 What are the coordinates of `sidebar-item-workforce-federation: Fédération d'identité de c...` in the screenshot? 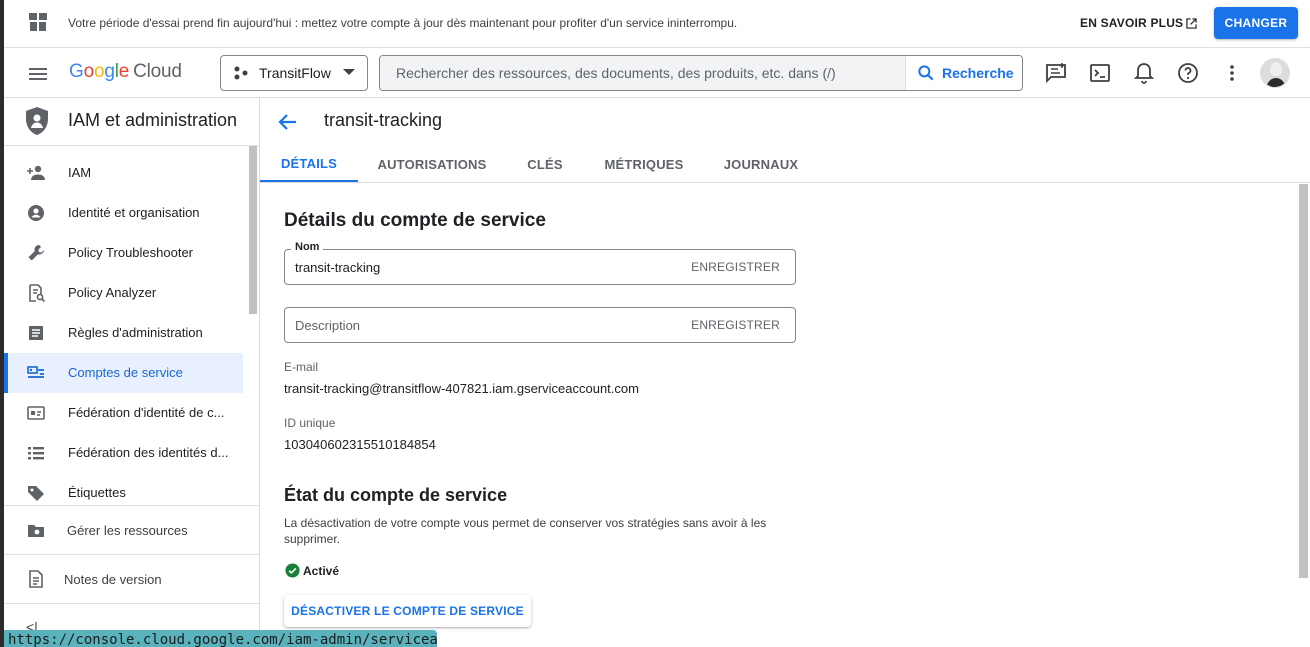 It's located at (123, 413).